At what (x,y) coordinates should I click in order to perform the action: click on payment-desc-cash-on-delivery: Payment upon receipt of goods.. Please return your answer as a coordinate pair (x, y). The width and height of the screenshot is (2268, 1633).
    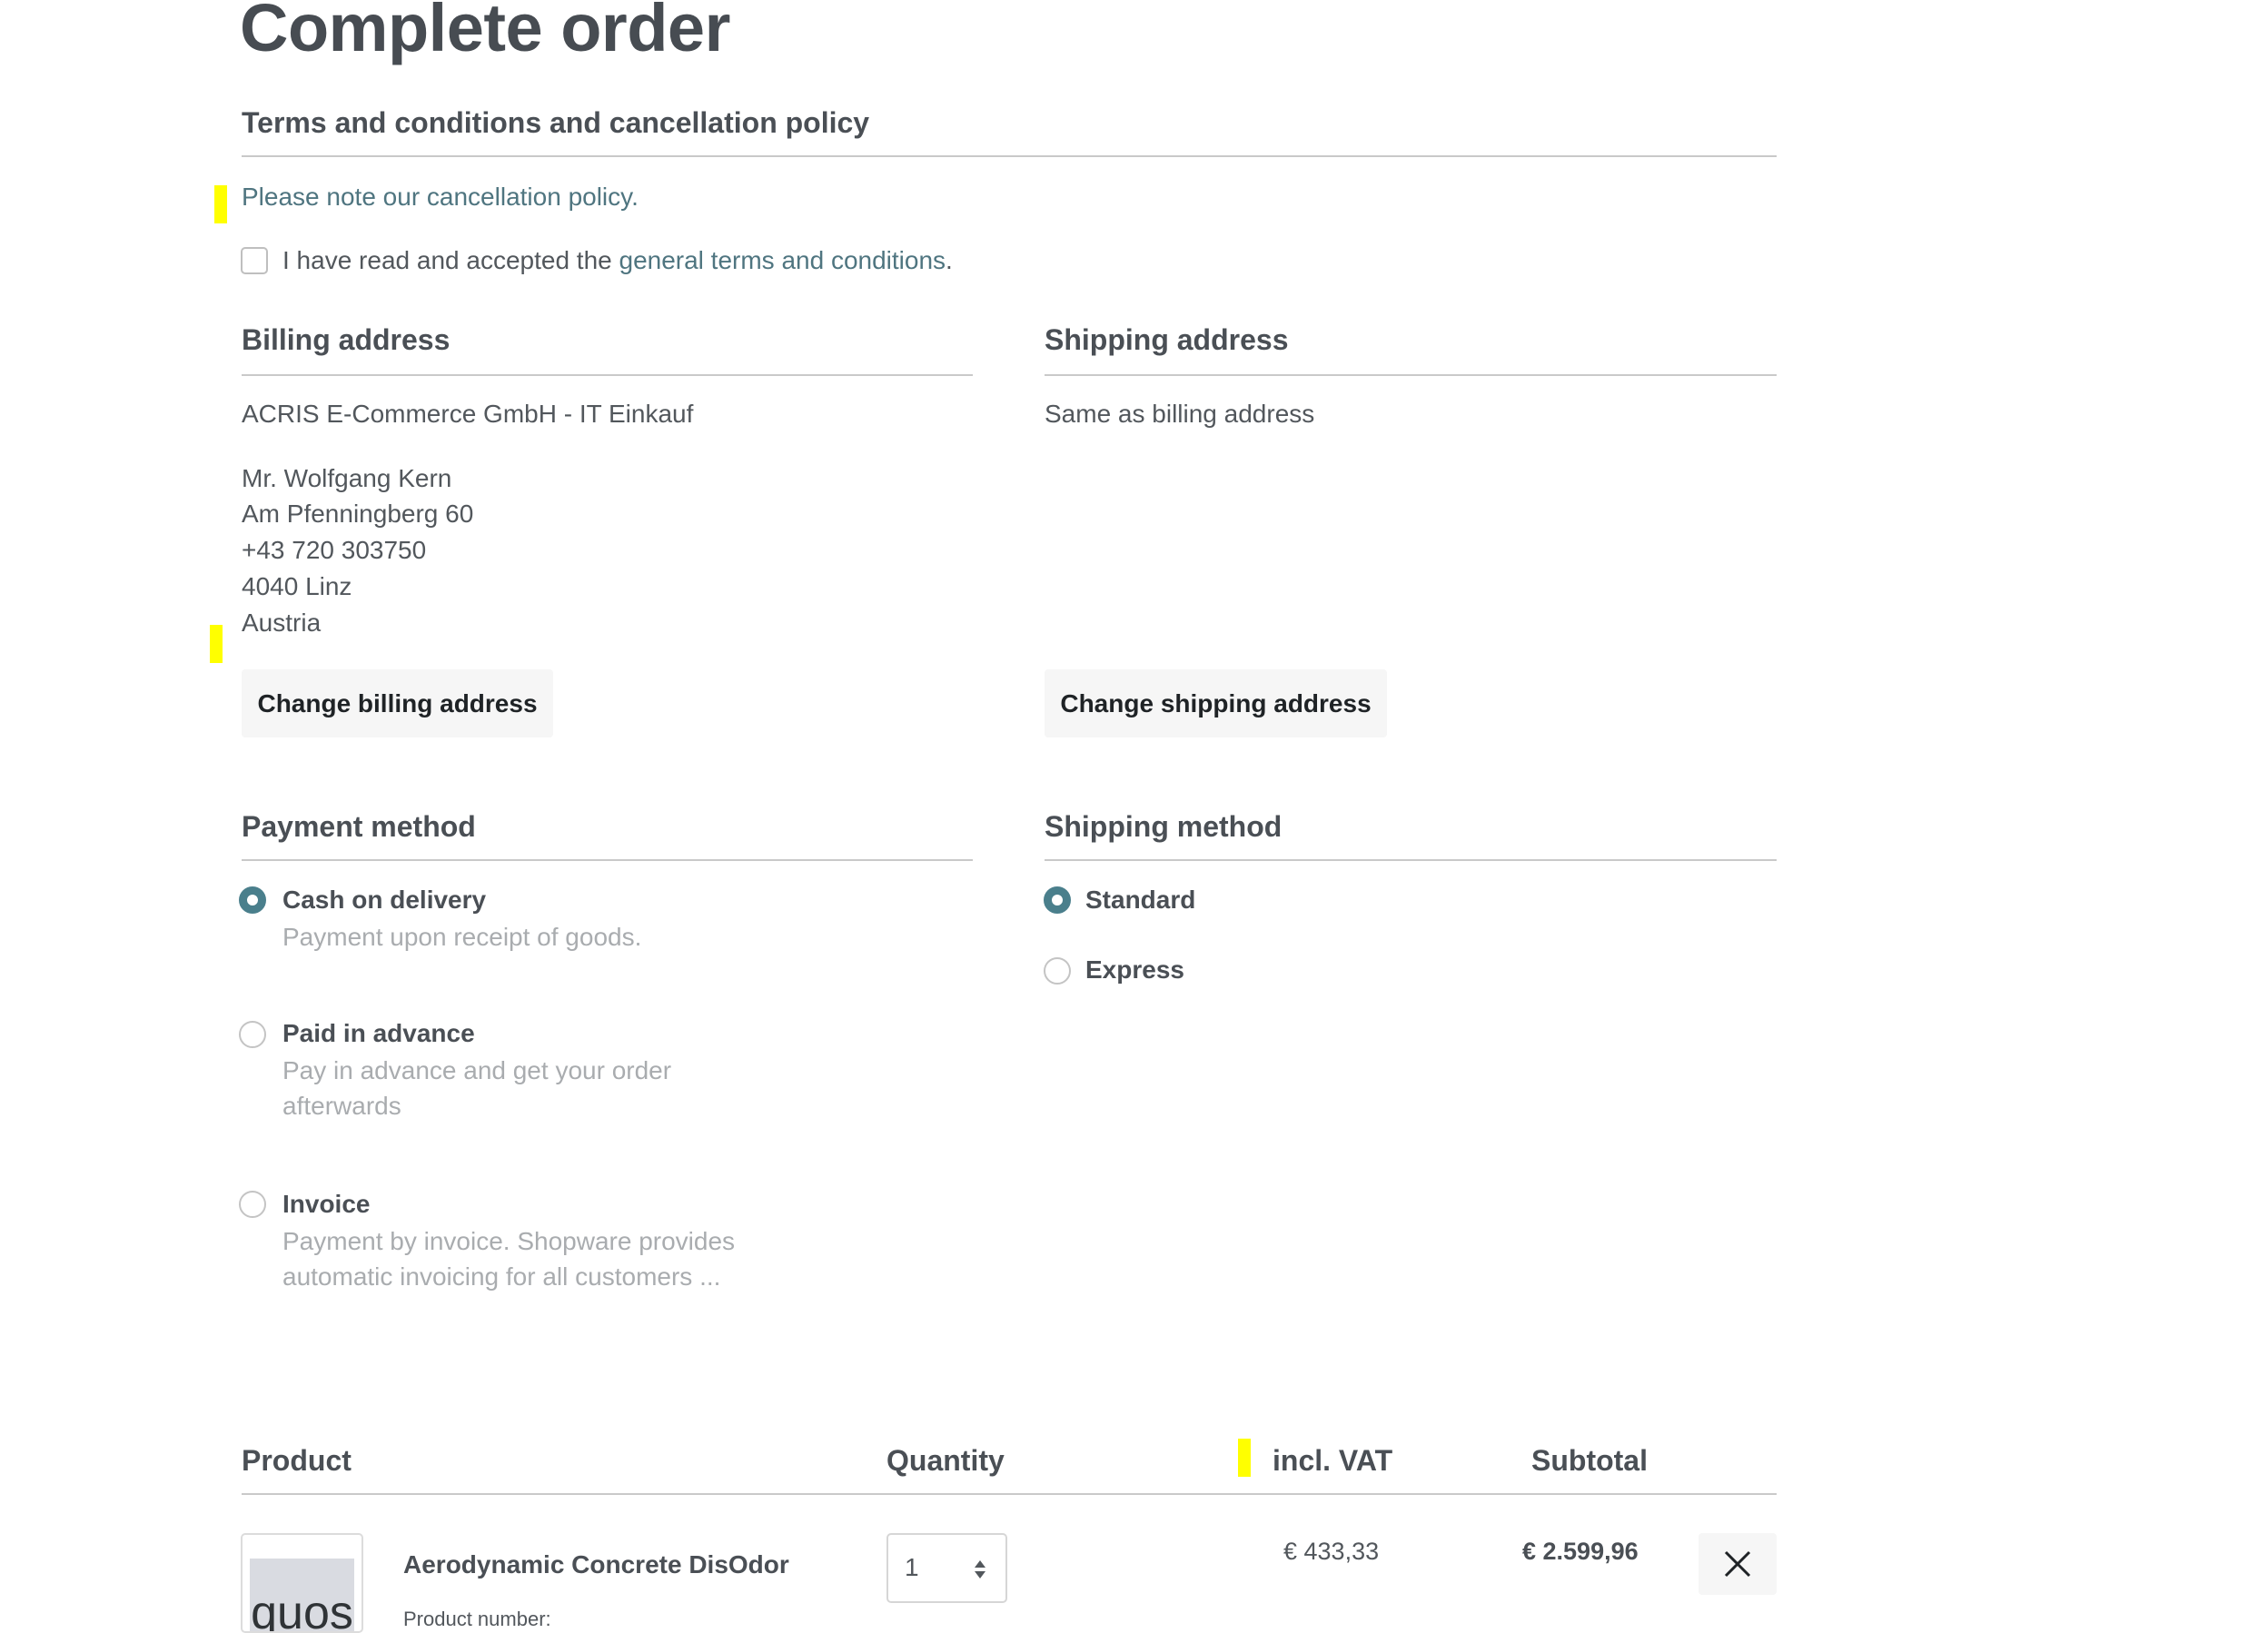
    Looking at the image, I should click on (462, 937).